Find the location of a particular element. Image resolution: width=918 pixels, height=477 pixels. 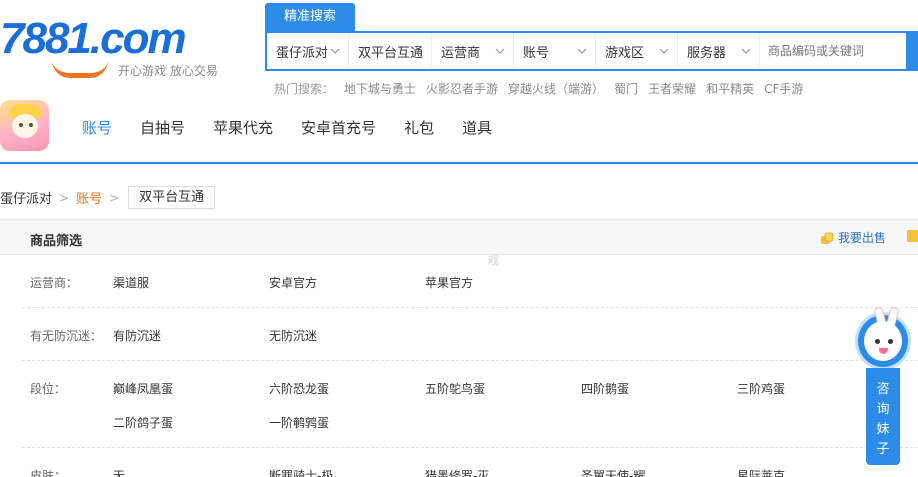

type-select-value: 账号 is located at coordinates (535, 53).